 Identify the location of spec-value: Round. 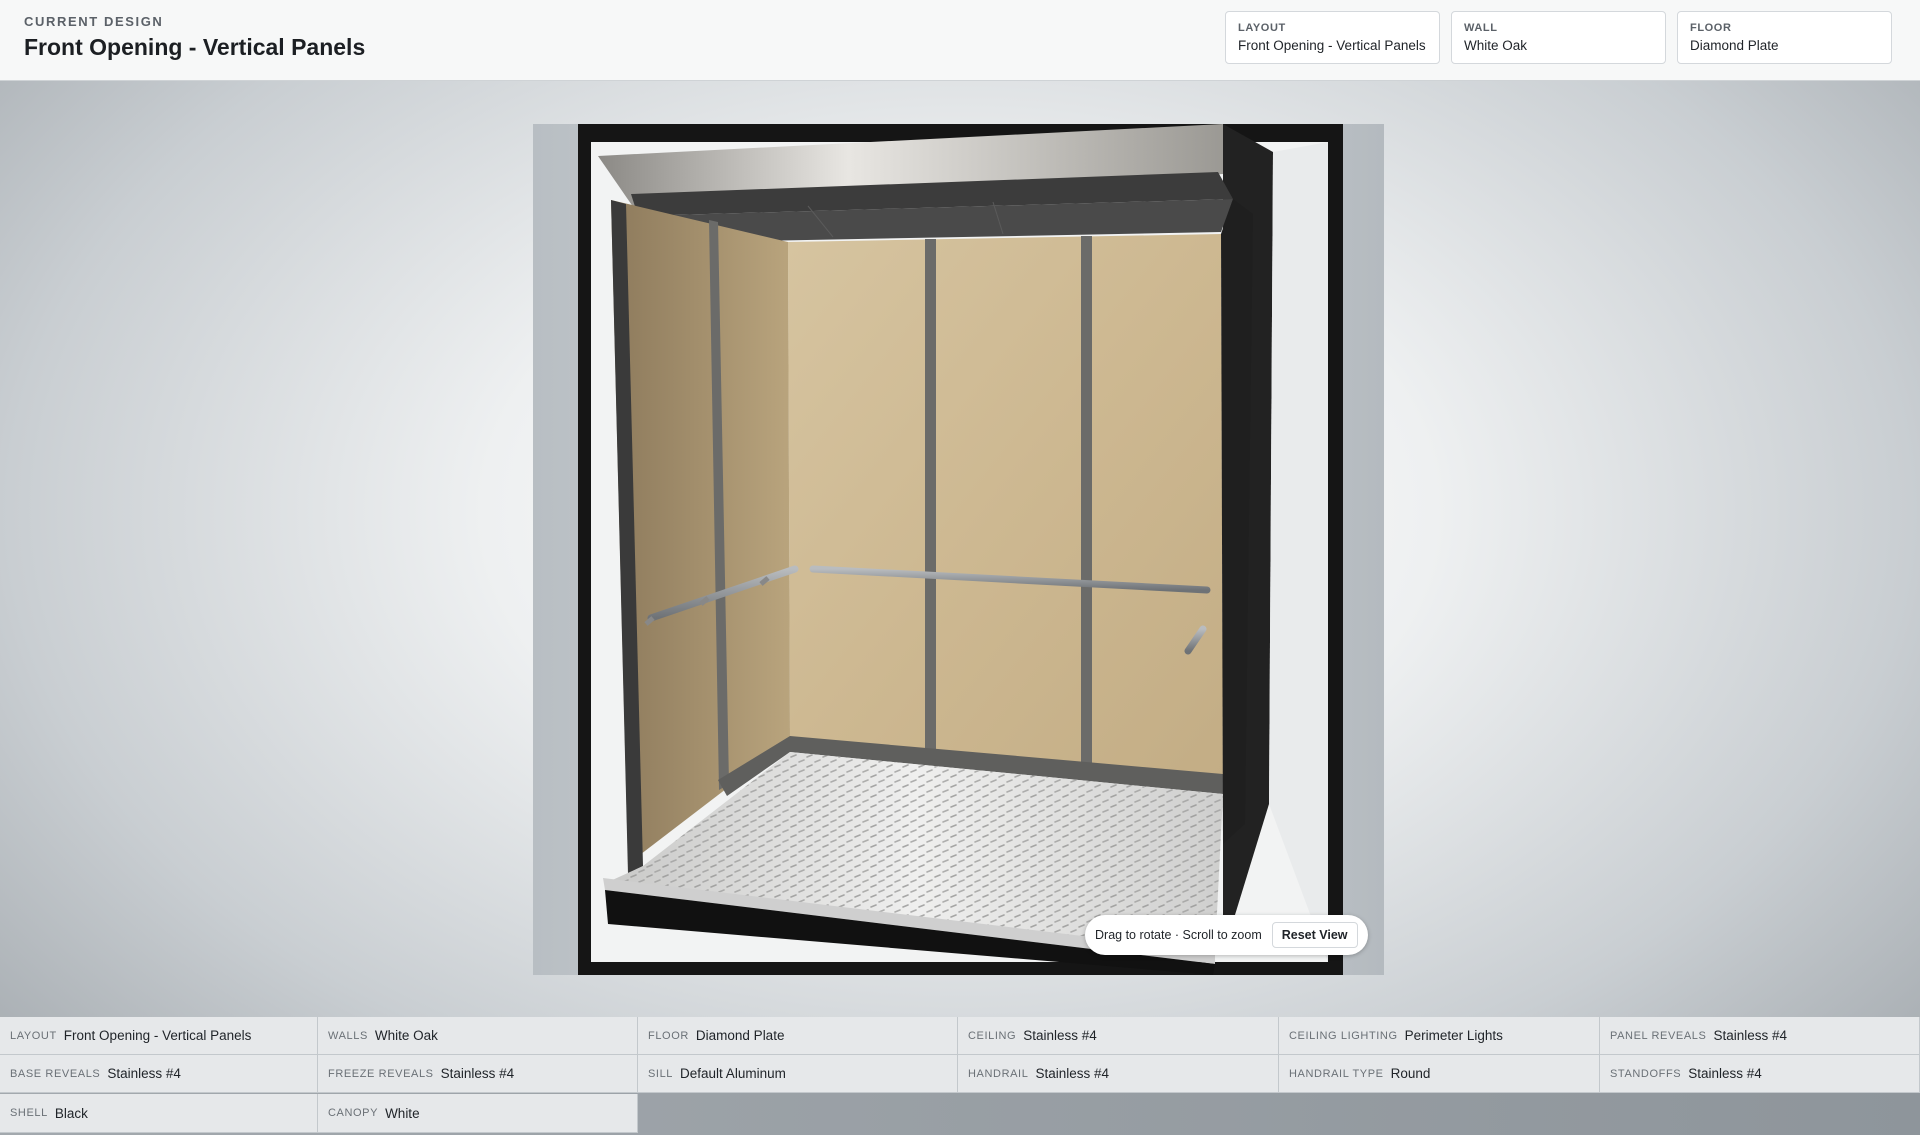
(1410, 1073).